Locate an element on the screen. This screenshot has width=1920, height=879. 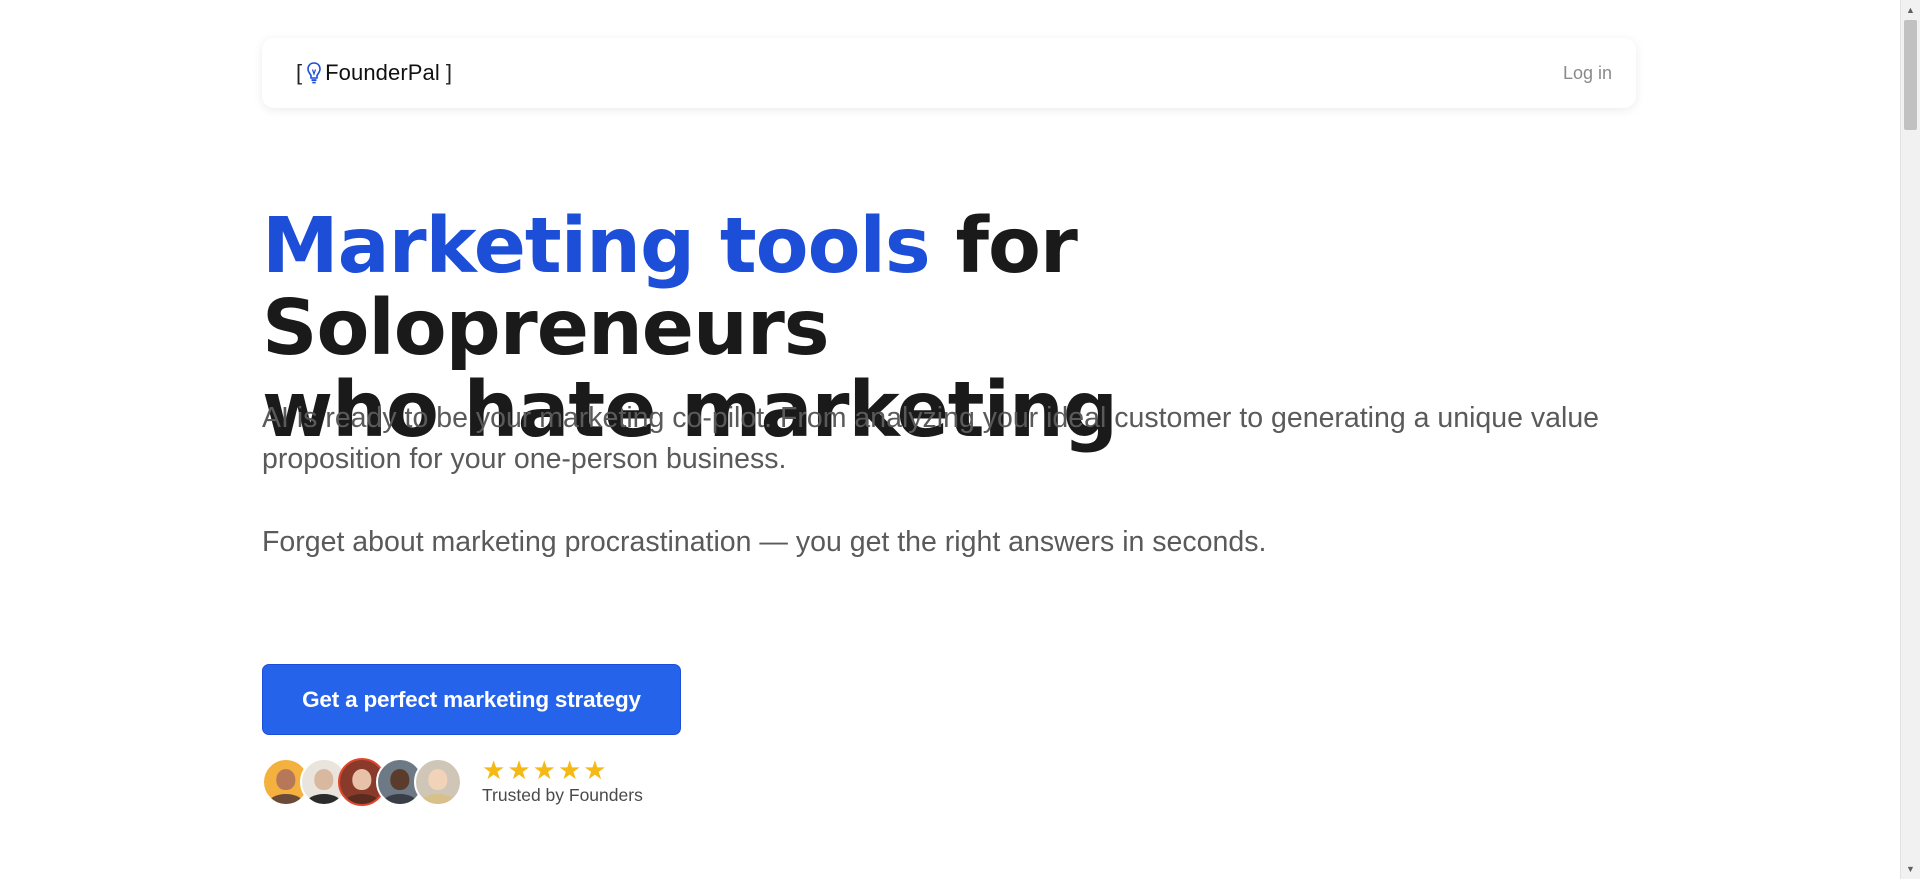
logo-close-bracket: ] is located at coordinates (448, 72).